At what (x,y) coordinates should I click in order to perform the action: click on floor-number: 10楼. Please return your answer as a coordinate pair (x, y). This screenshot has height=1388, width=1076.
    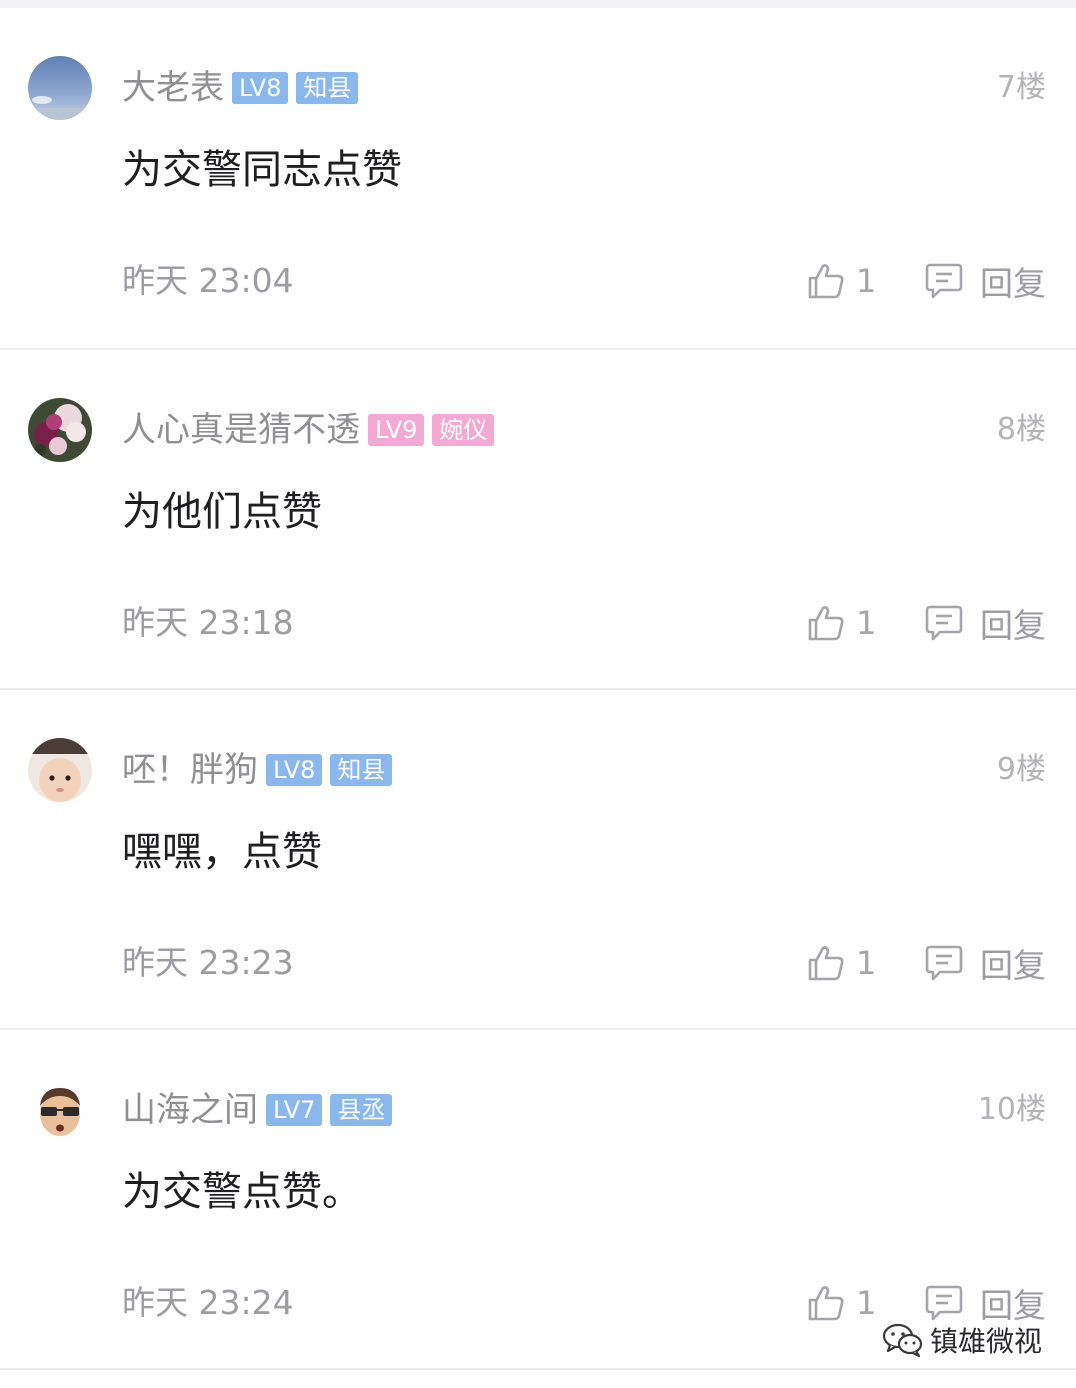
    Looking at the image, I should click on (1011, 1109).